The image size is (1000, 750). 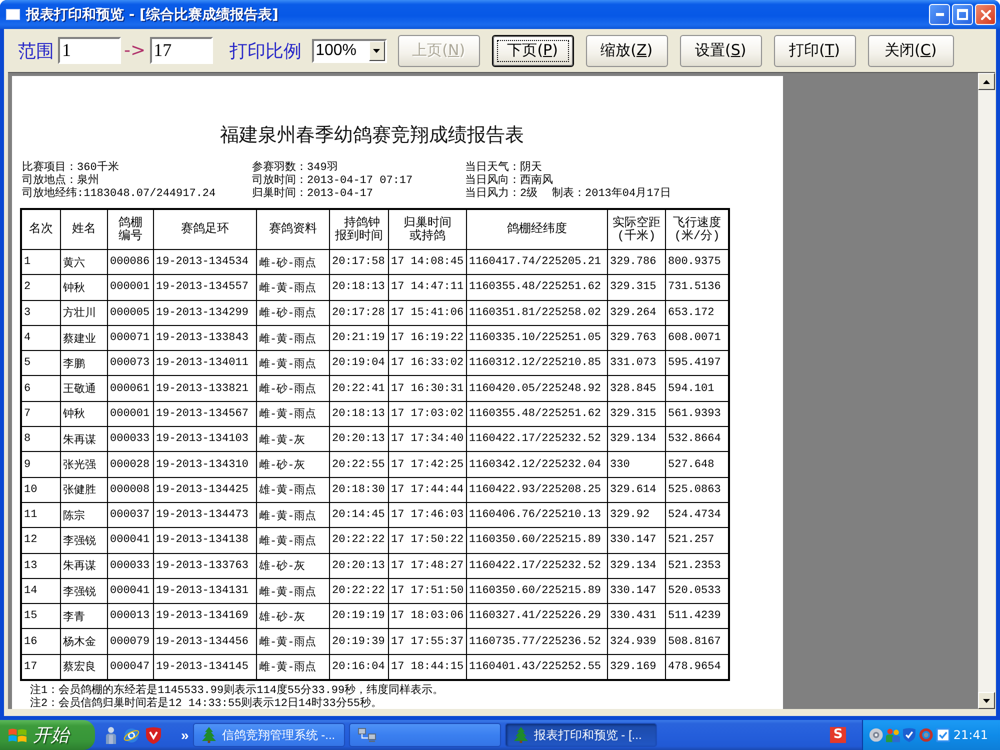 I want to click on maximize-button, so click(x=962, y=14).